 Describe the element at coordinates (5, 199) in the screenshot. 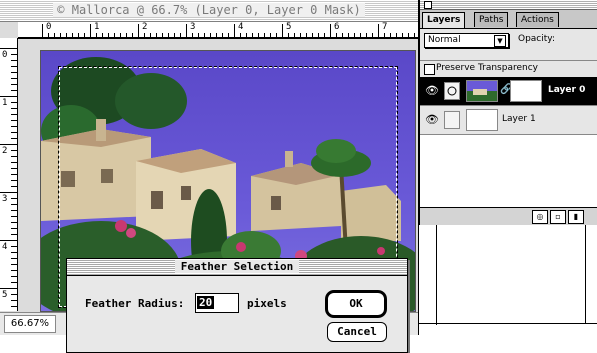

I see `ruler-v-label: 3` at that location.